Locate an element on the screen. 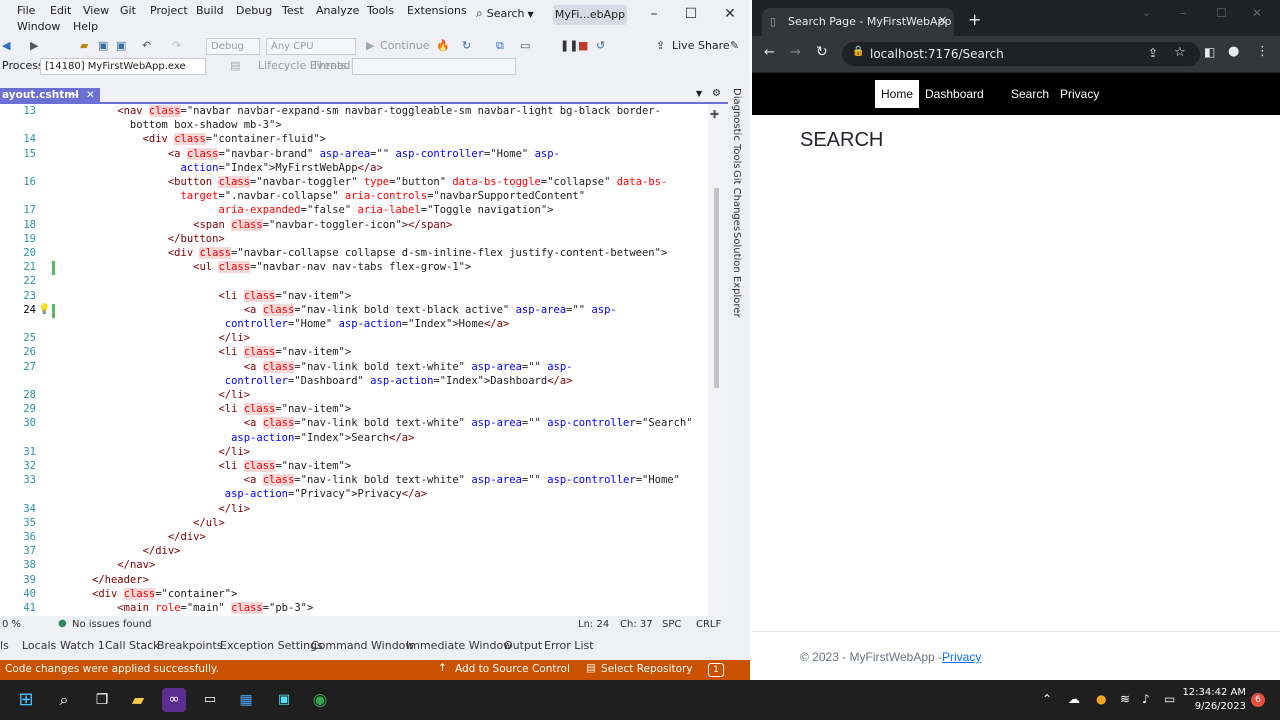 The image size is (1280, 720). tool-tab-command-window: Command Window is located at coordinates (362, 645).